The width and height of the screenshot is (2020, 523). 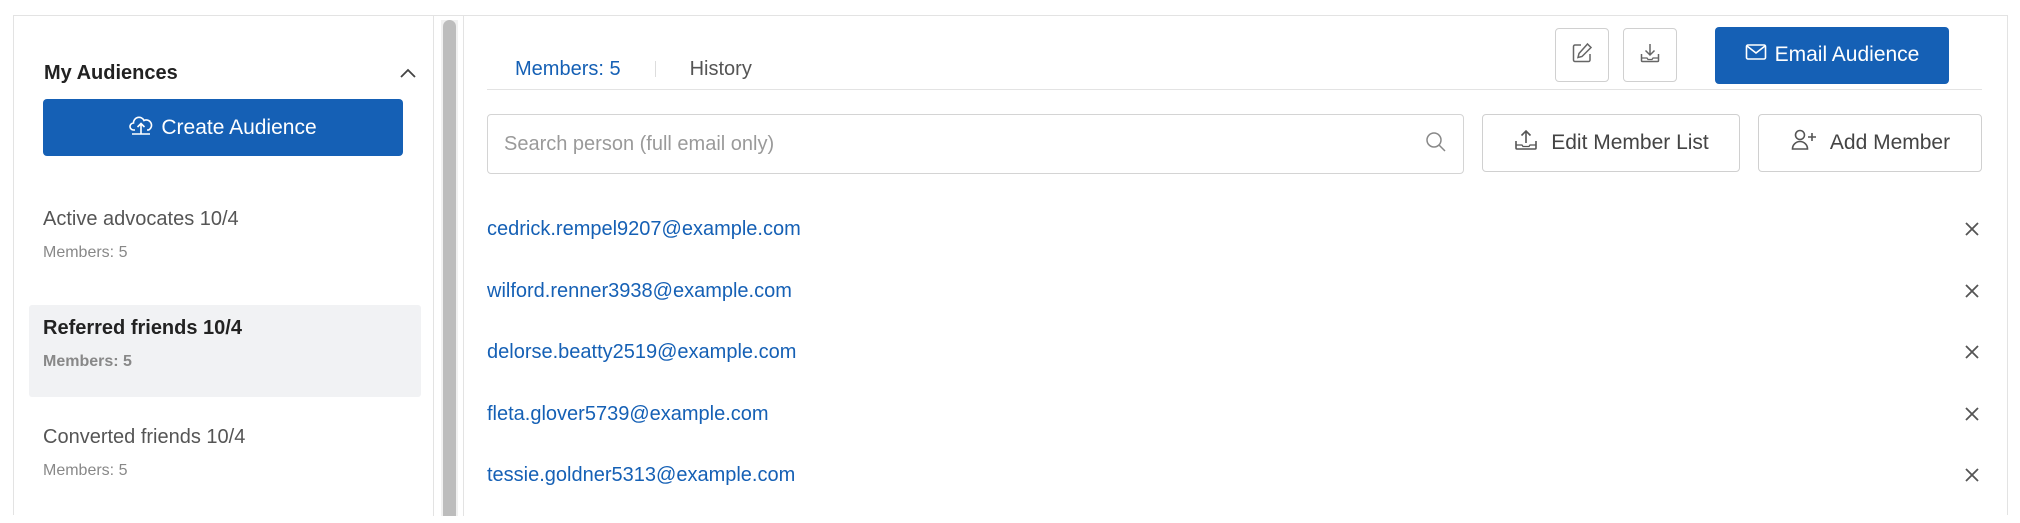 I want to click on sidebar-header: My Audiences, so click(x=231, y=73).